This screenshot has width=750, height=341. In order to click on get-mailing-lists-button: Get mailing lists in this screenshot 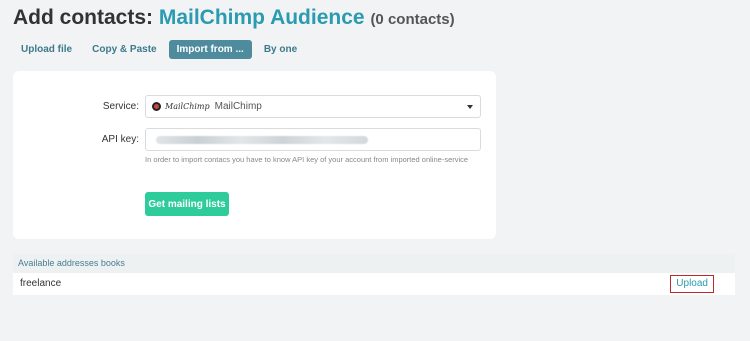, I will do `click(187, 204)`.